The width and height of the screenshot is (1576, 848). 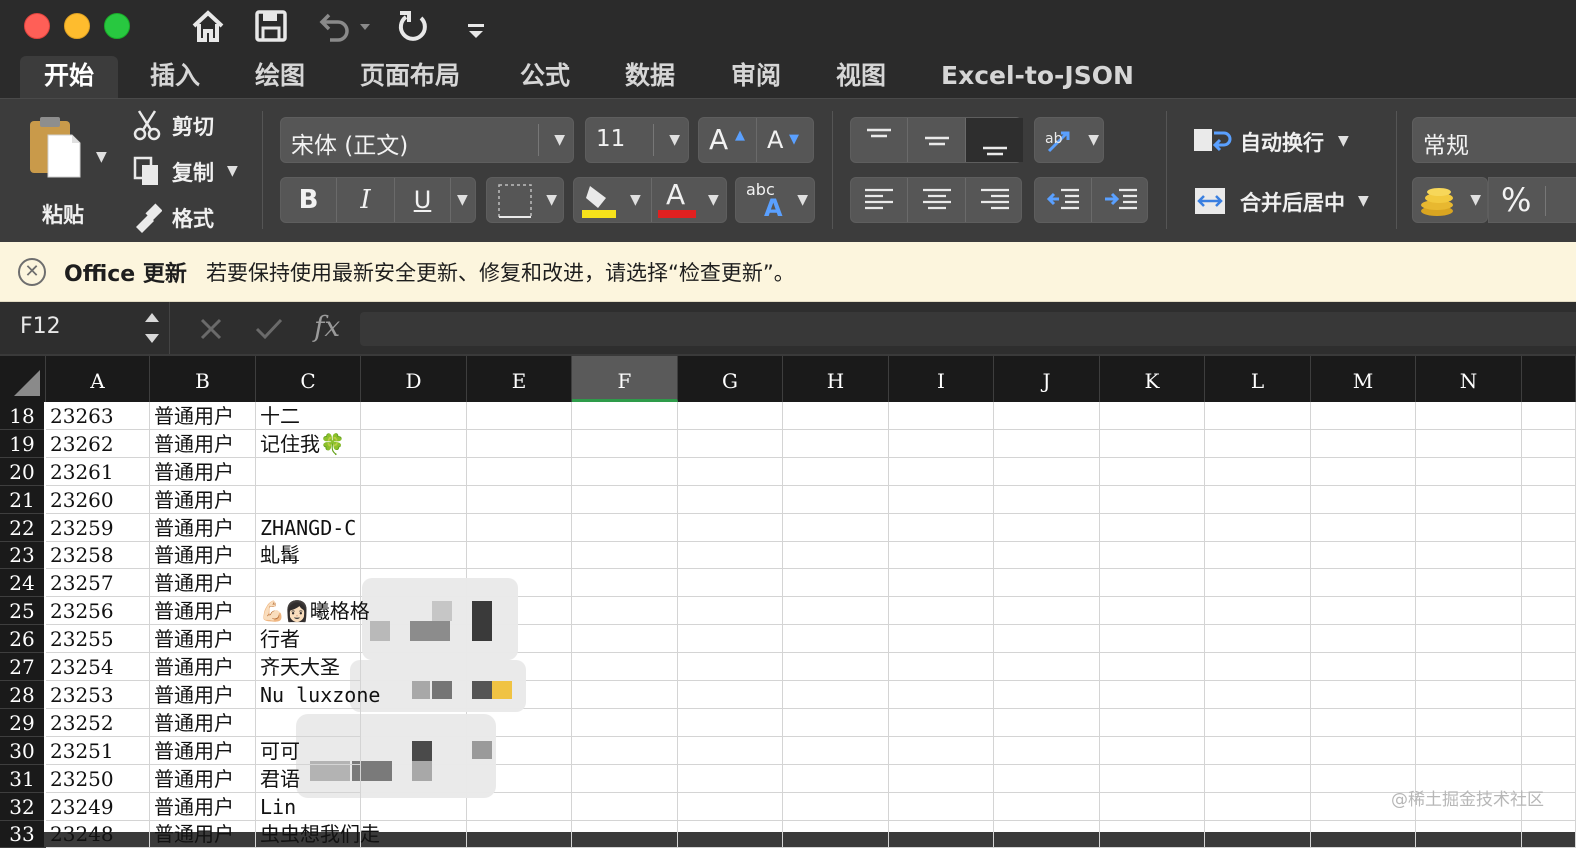 I want to click on decrease-font-button: A ▼, so click(x=786, y=140).